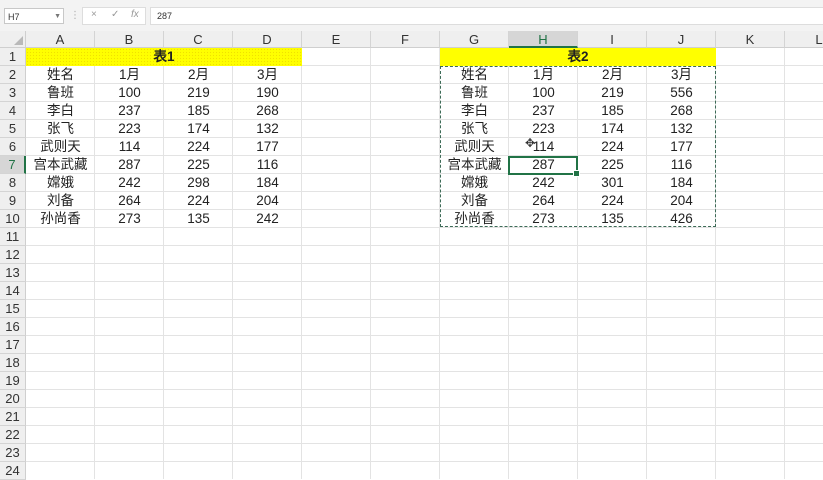 This screenshot has width=823, height=480. Describe the element at coordinates (198, 39) in the screenshot. I see `column-header-c: C` at that location.